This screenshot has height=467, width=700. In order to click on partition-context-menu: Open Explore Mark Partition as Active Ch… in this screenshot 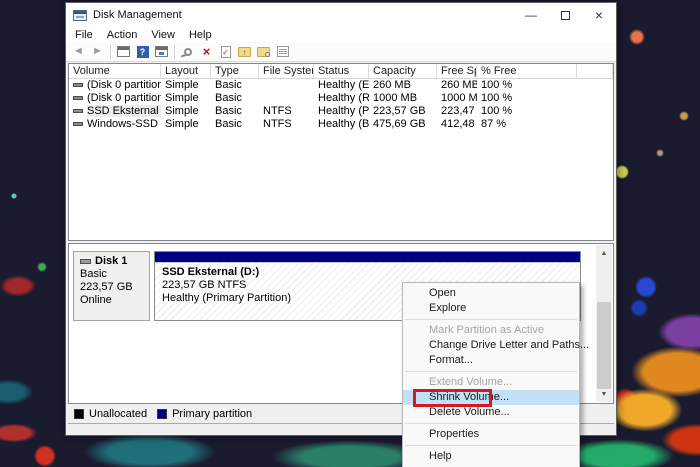, I will do `click(495, 374)`.